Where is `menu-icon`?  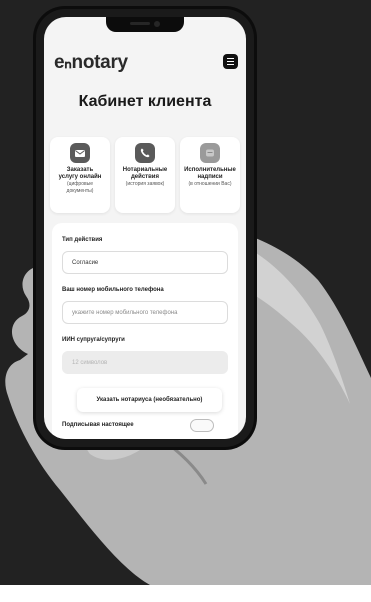
menu-icon is located at coordinates (230, 61).